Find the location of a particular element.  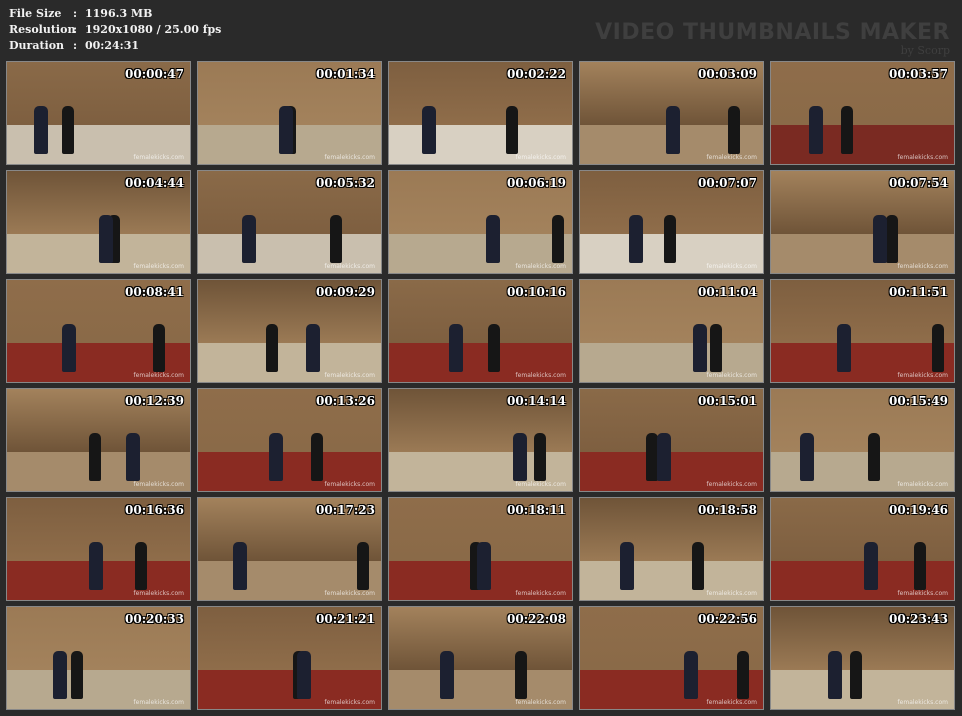

video-thumbnail: 00:15:01 femalekicks.com is located at coordinates (671, 440).